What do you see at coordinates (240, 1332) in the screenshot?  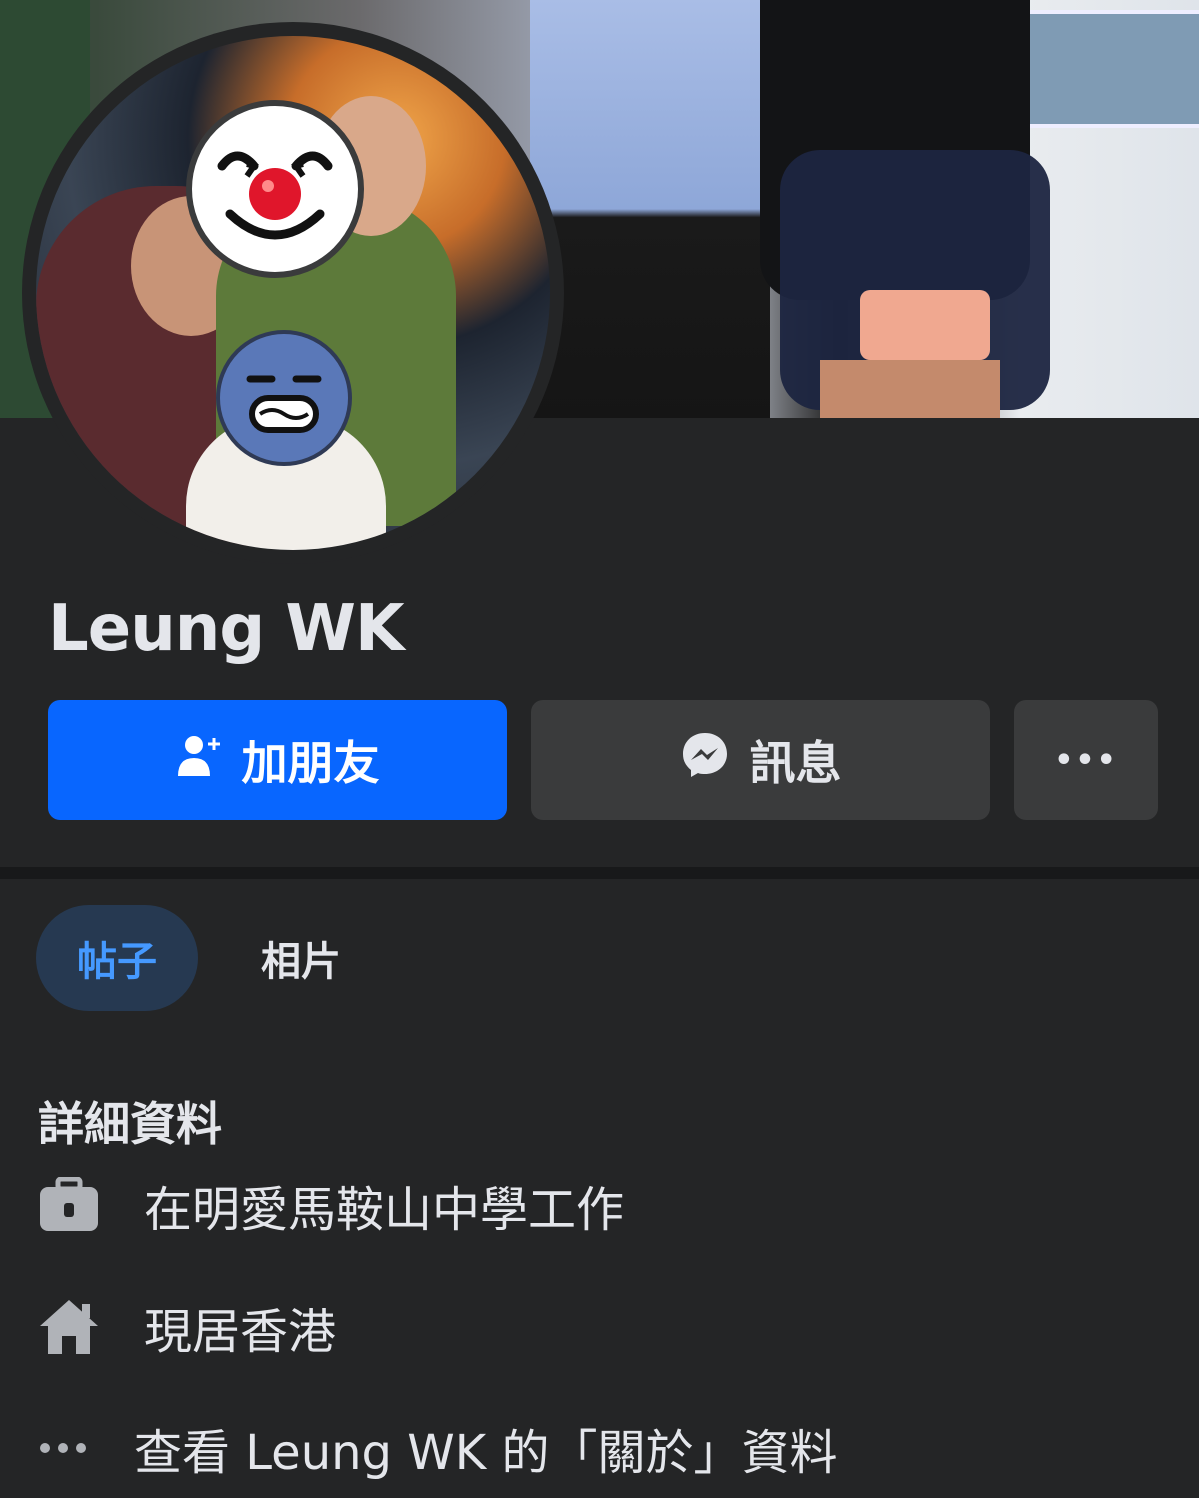 I see `detail-location-text: 現居香港` at bounding box center [240, 1332].